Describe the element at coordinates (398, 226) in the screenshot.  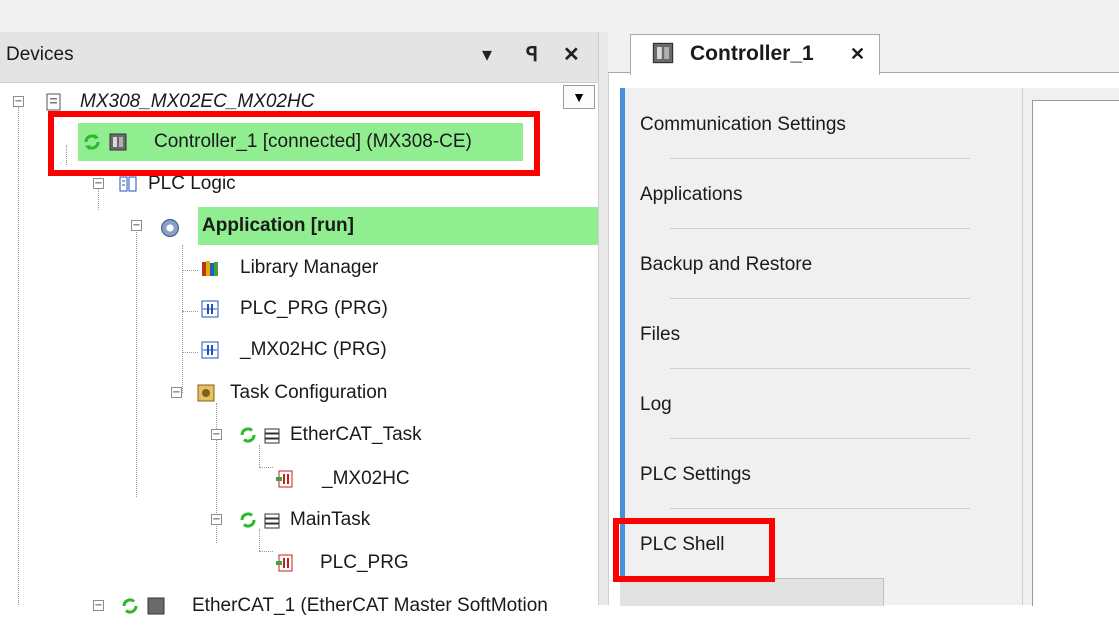
I see `tree-node-application: Application [run]` at that location.